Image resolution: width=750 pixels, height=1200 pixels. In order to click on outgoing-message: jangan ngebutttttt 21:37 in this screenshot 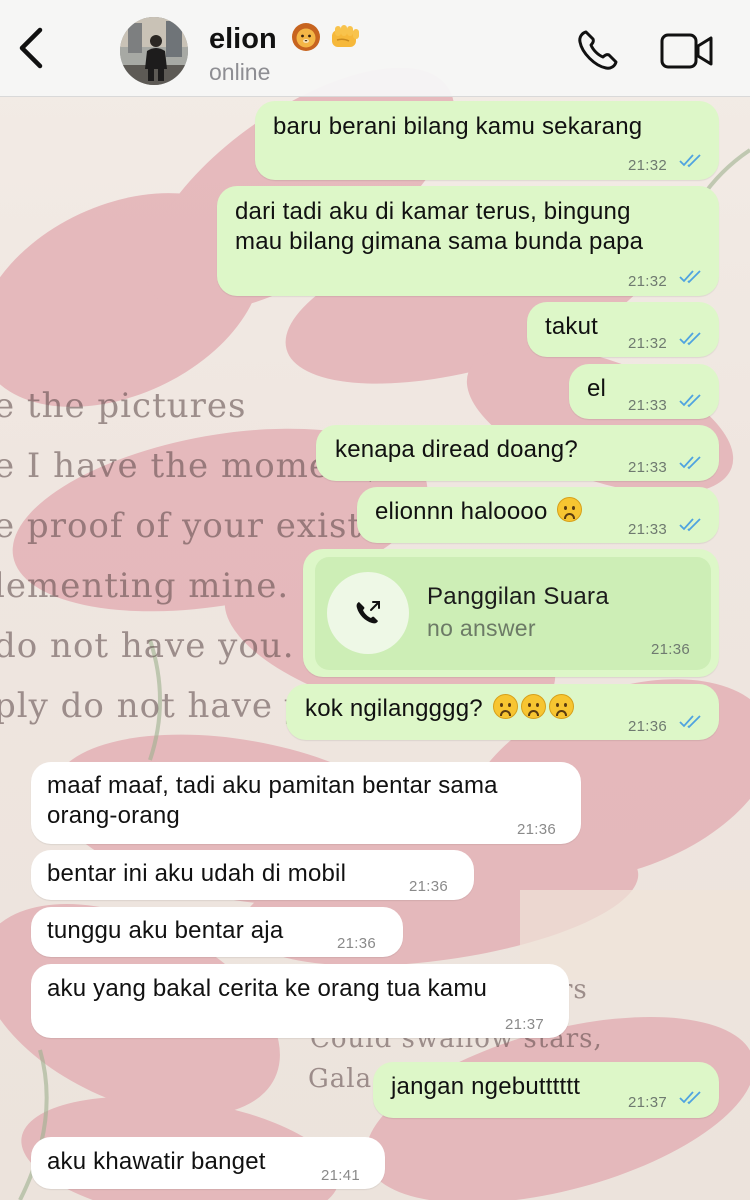, I will do `click(546, 1090)`.